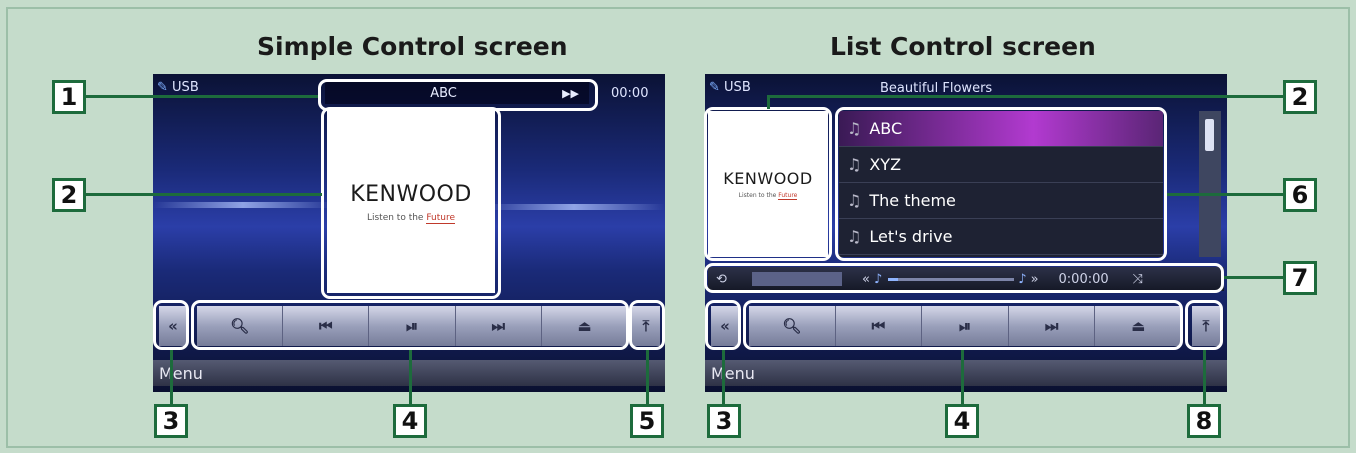  Describe the element at coordinates (936, 88) in the screenshot. I see `track-title: Beautiful Flowers` at that location.